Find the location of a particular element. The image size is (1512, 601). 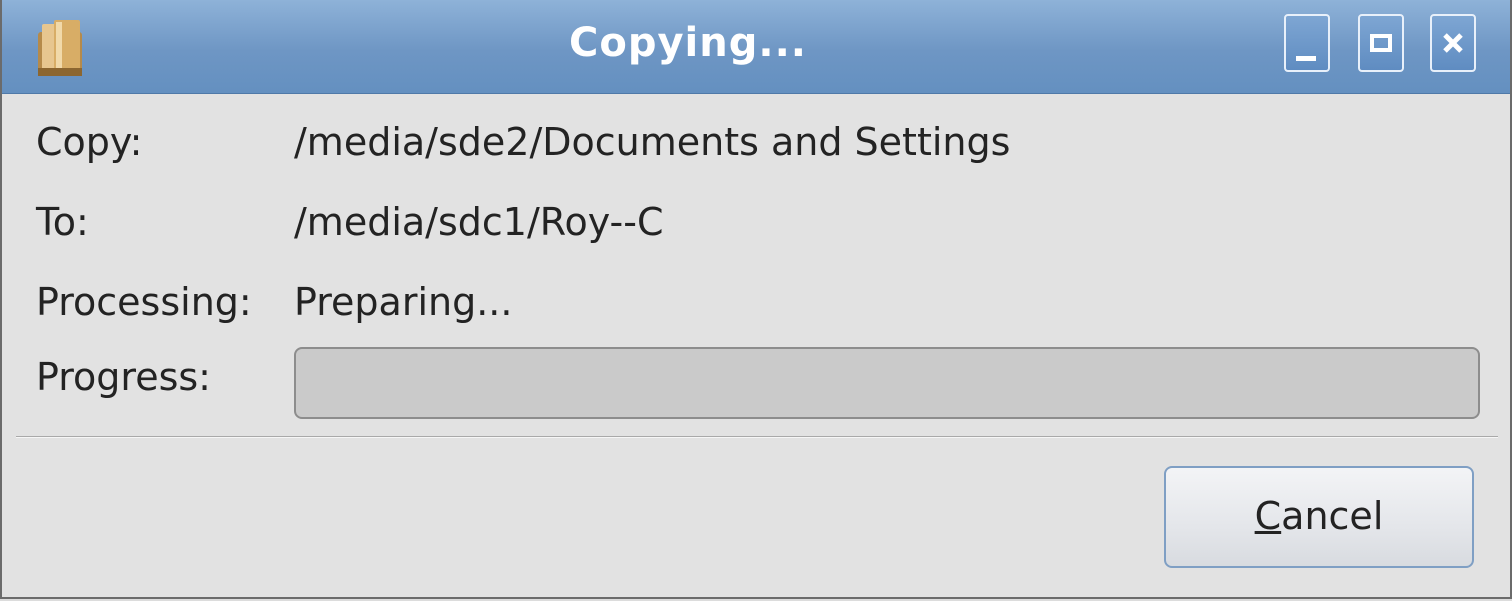

close-icon is located at coordinates (1453, 43).